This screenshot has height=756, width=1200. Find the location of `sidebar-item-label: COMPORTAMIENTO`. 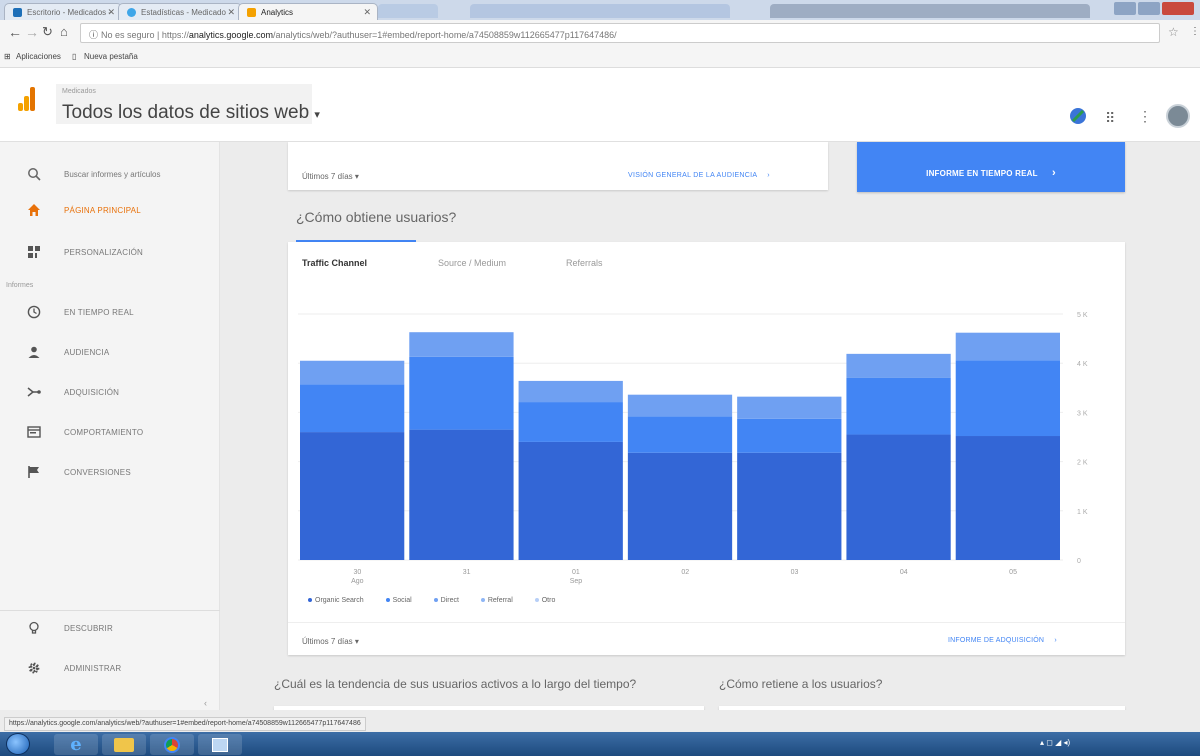

sidebar-item-label: COMPORTAMIENTO is located at coordinates (104, 432).